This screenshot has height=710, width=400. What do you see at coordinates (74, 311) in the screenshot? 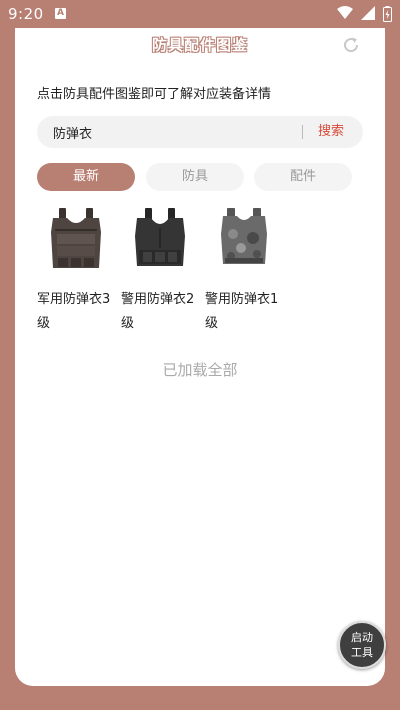
I see `item-name: 军用防弹衣3级` at bounding box center [74, 311].